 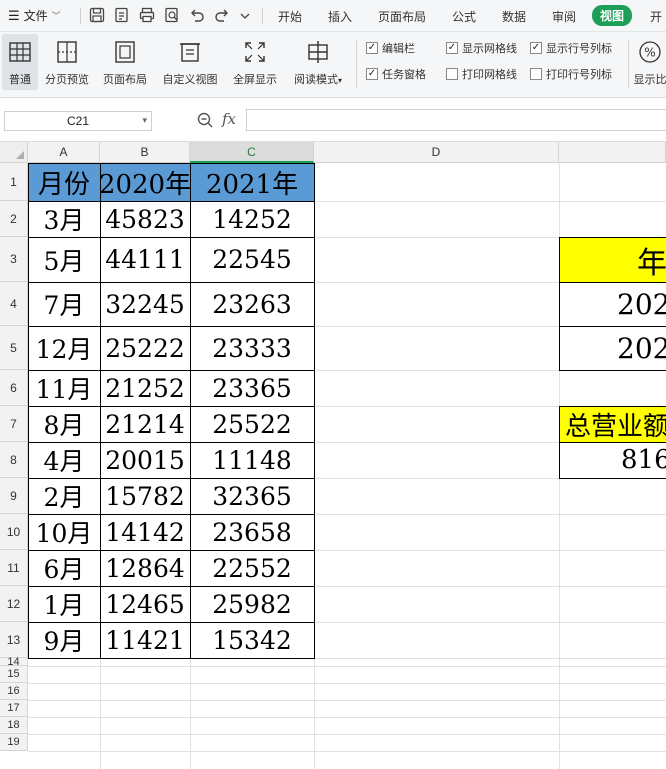 I want to click on row-header-4: 4, so click(x=14, y=304).